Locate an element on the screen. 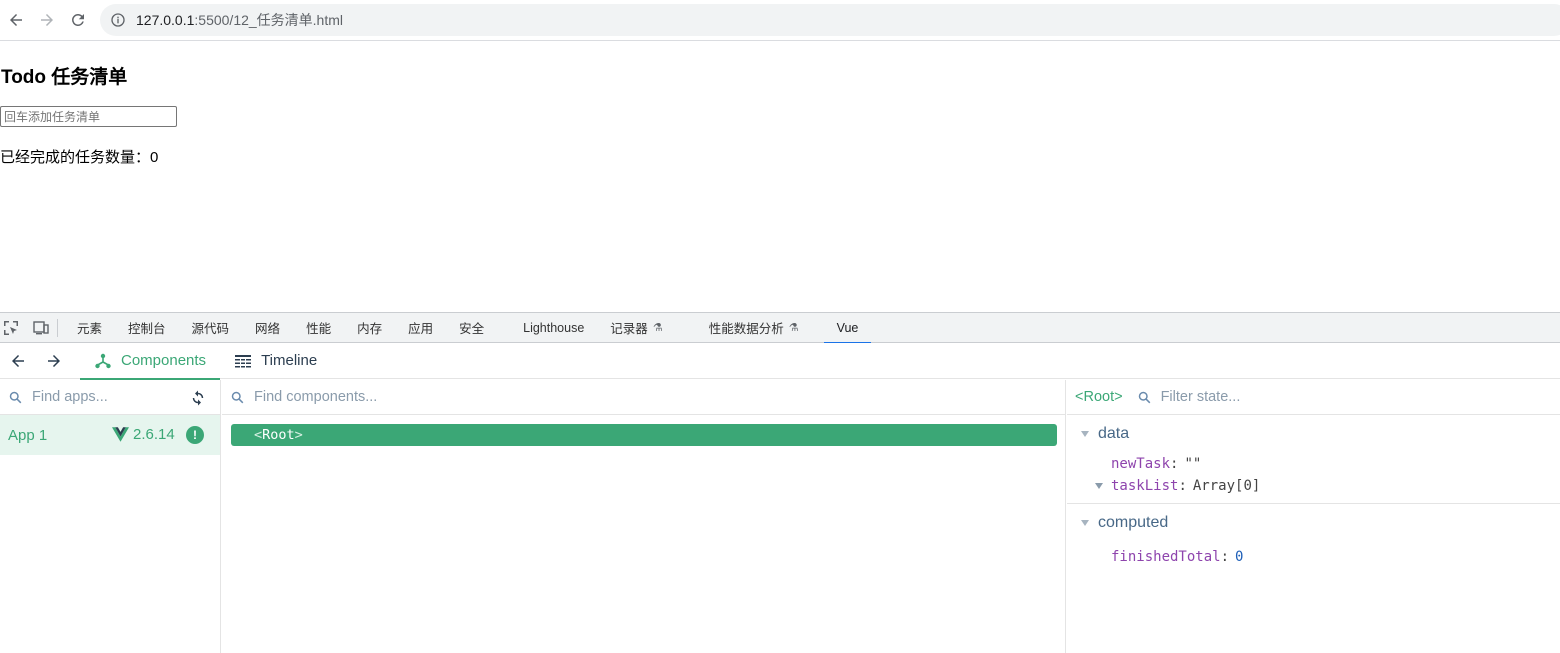  data-section-toggle: data is located at coordinates (1313, 434).